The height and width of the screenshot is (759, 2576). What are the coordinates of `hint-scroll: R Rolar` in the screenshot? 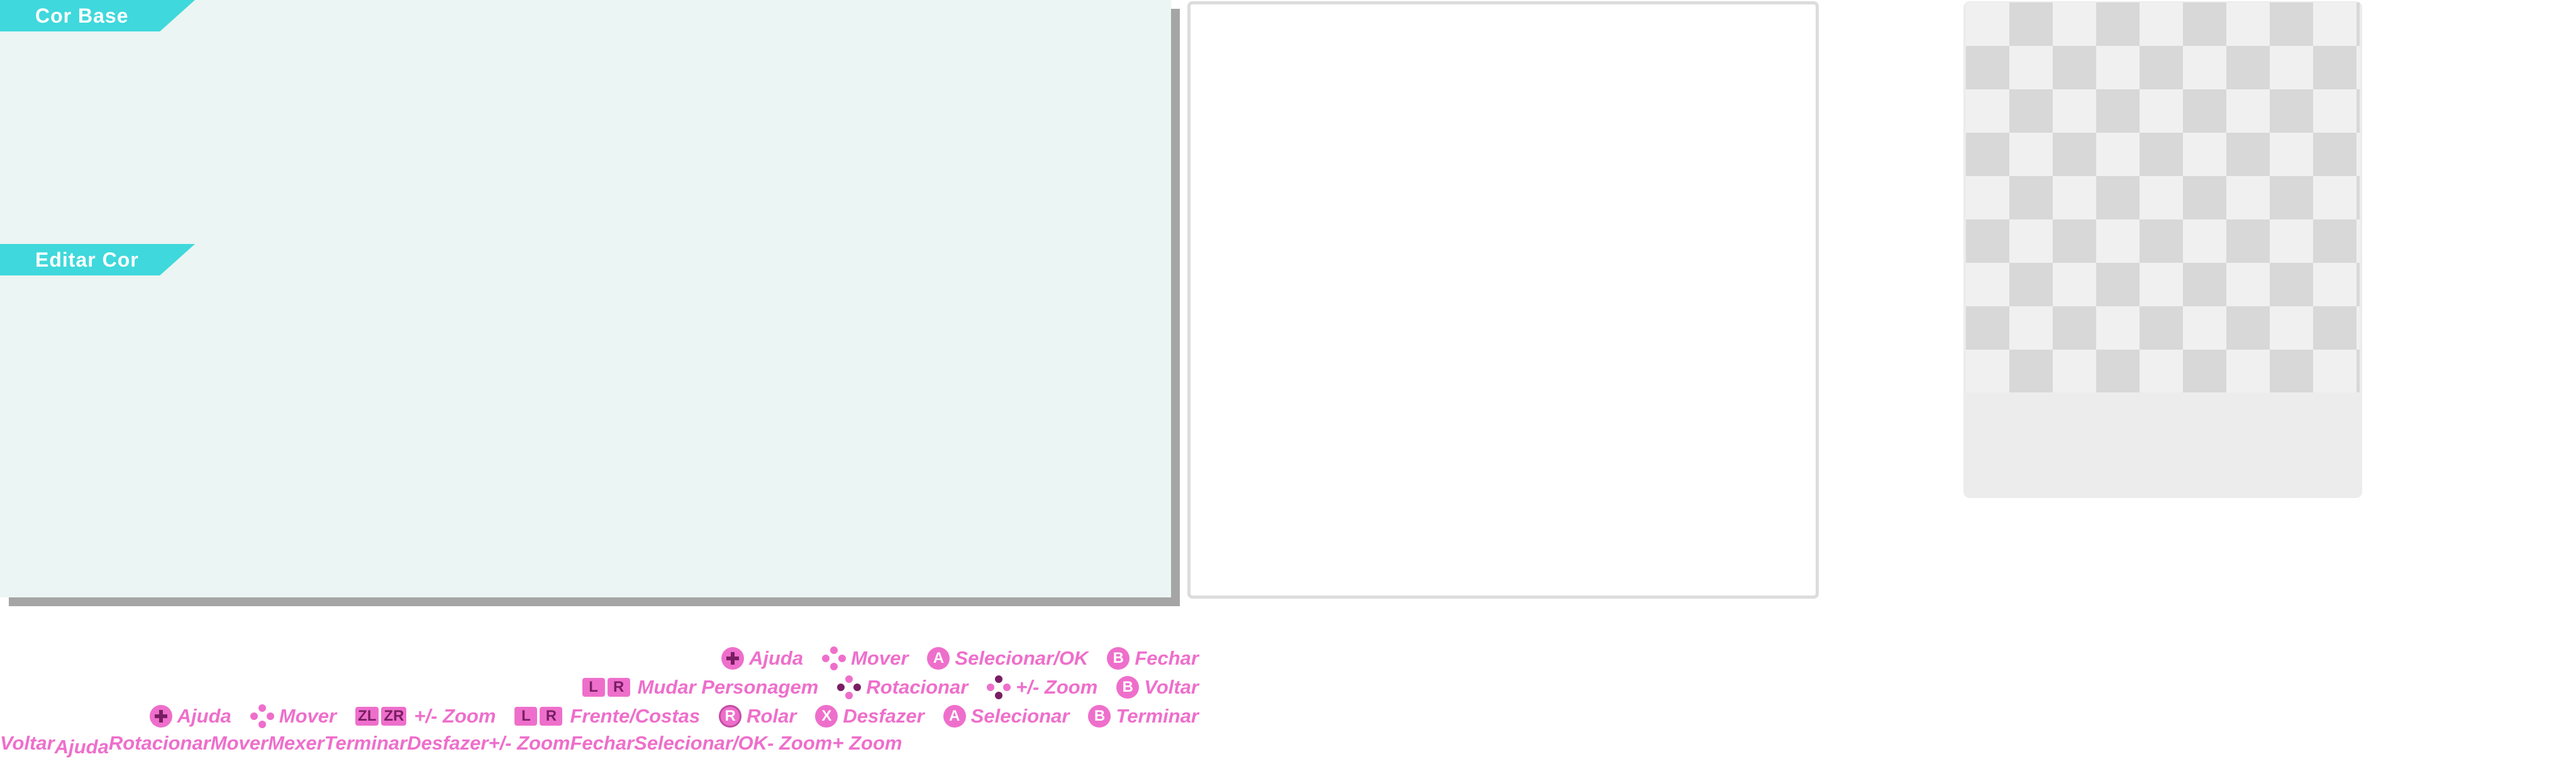 It's located at (757, 716).